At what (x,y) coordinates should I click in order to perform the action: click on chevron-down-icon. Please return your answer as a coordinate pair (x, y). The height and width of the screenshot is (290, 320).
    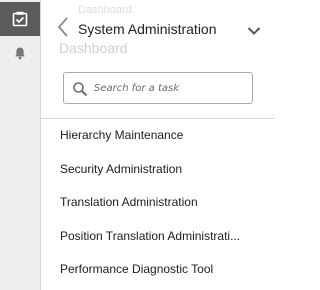
    Looking at the image, I should click on (254, 31).